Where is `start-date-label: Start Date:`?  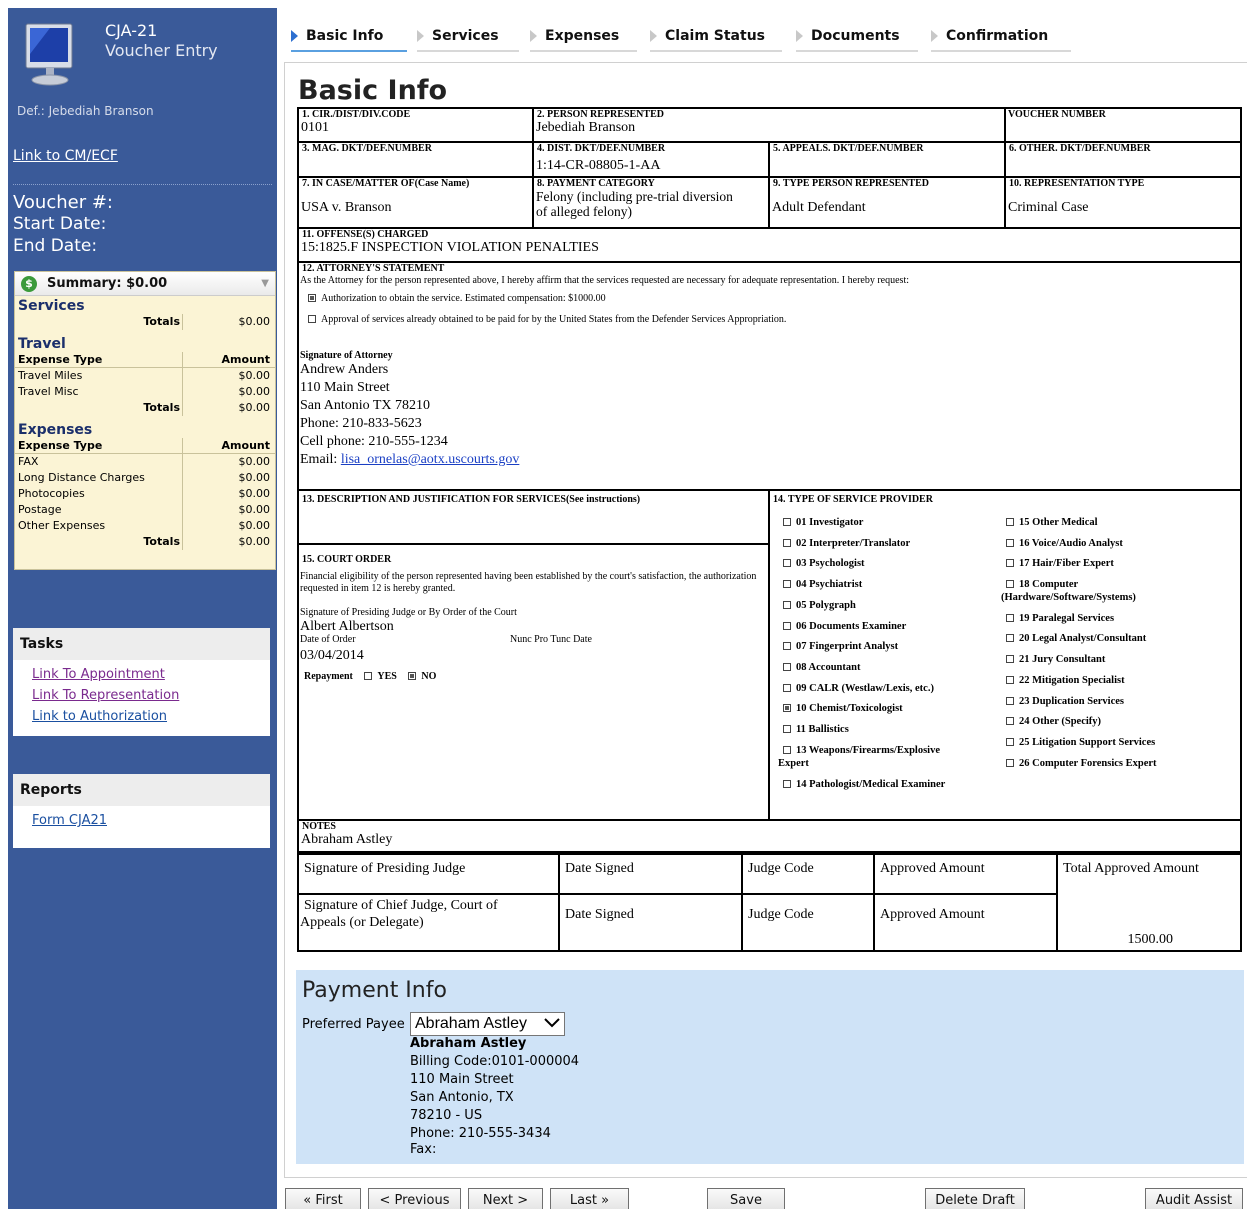 start-date-label: Start Date: is located at coordinates (60, 224).